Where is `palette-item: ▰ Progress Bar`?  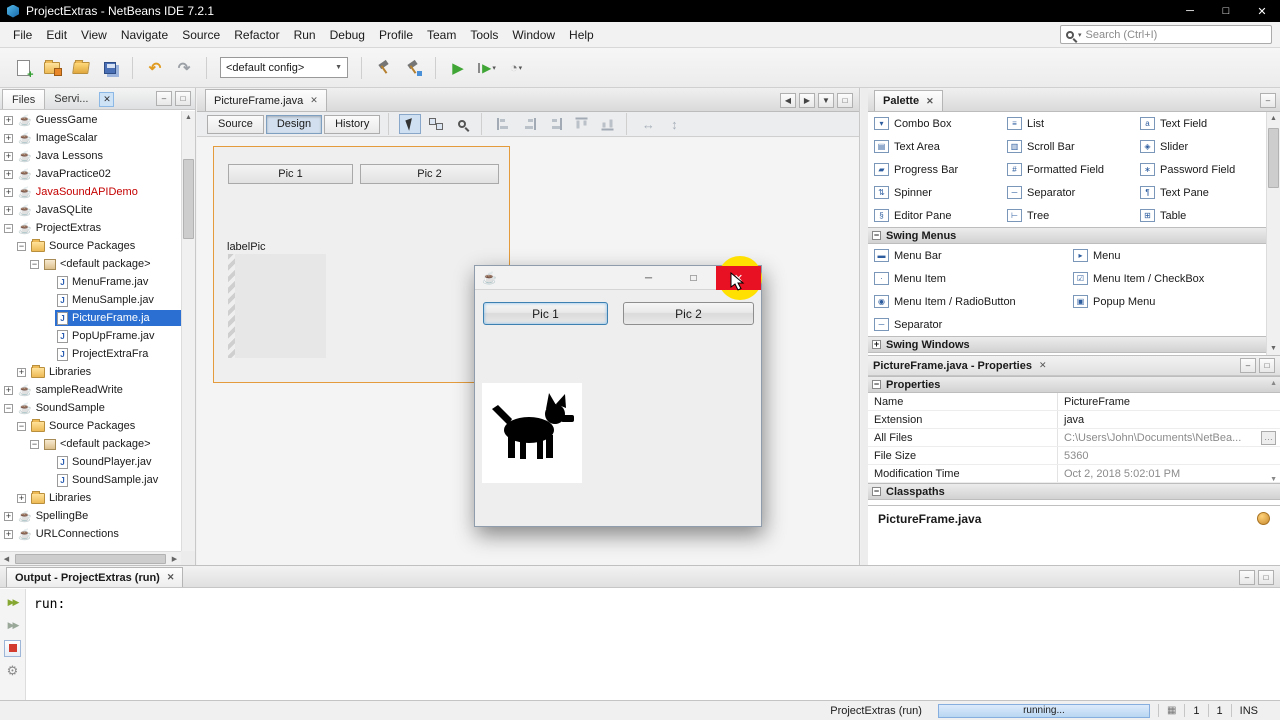
palette-item: ▰ Progress Bar is located at coordinates (934, 169).